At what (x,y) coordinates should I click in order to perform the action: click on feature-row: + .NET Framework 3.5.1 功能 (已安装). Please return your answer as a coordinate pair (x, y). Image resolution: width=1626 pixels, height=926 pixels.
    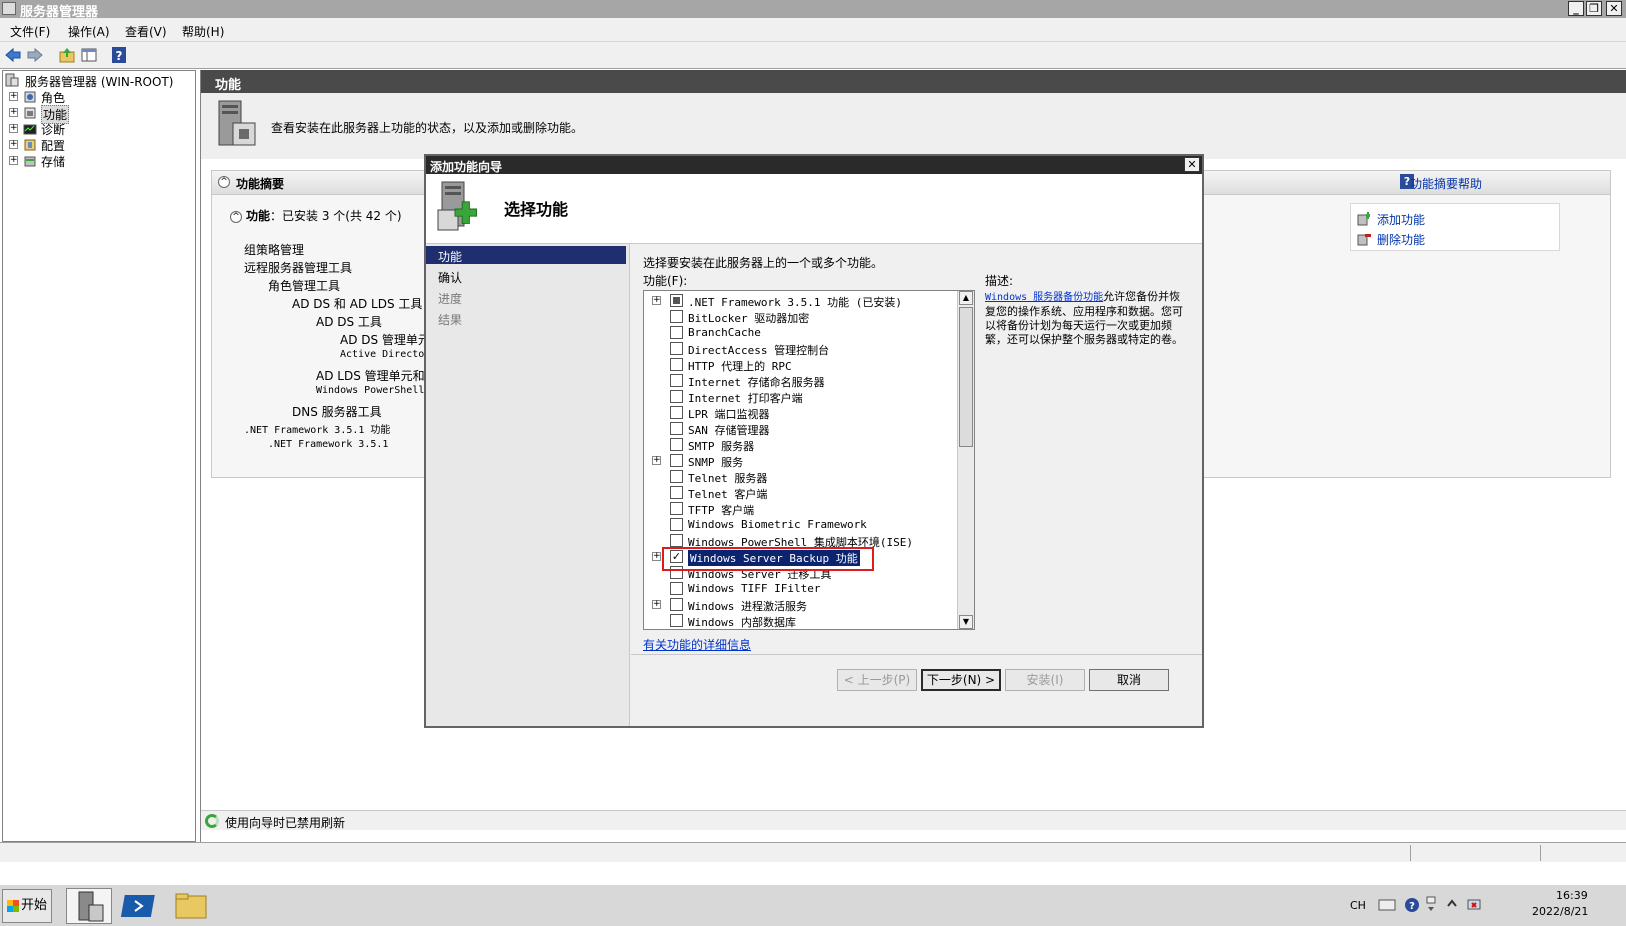
    Looking at the image, I should click on (800, 301).